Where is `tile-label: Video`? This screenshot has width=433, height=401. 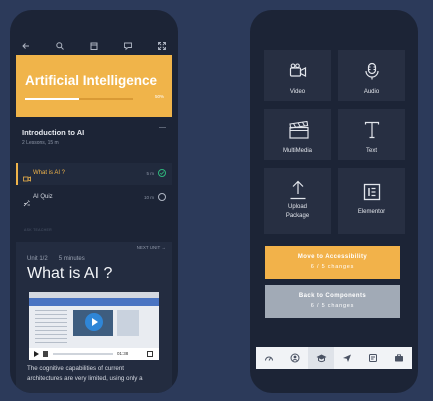
tile-label: Video is located at coordinates (297, 92).